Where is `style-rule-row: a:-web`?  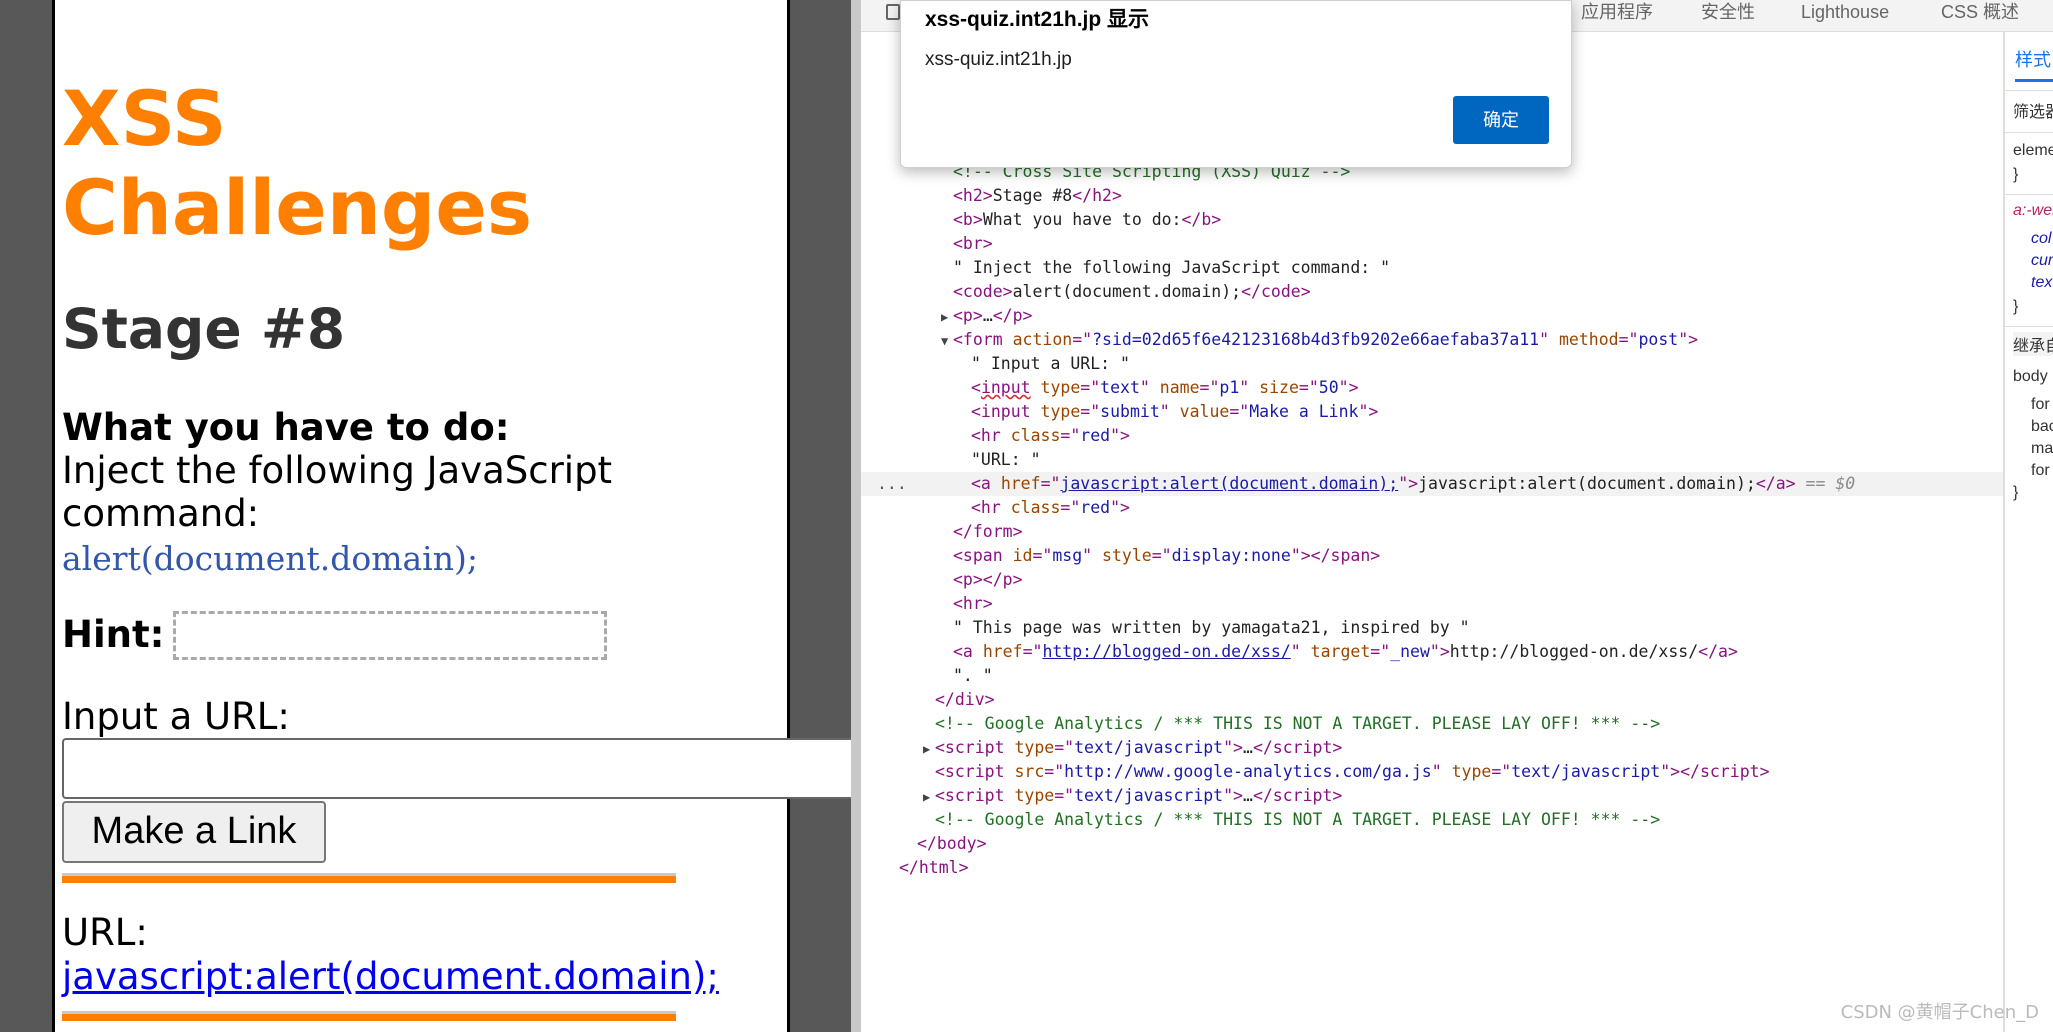
style-rule-row: a:-web is located at coordinates (2033, 210).